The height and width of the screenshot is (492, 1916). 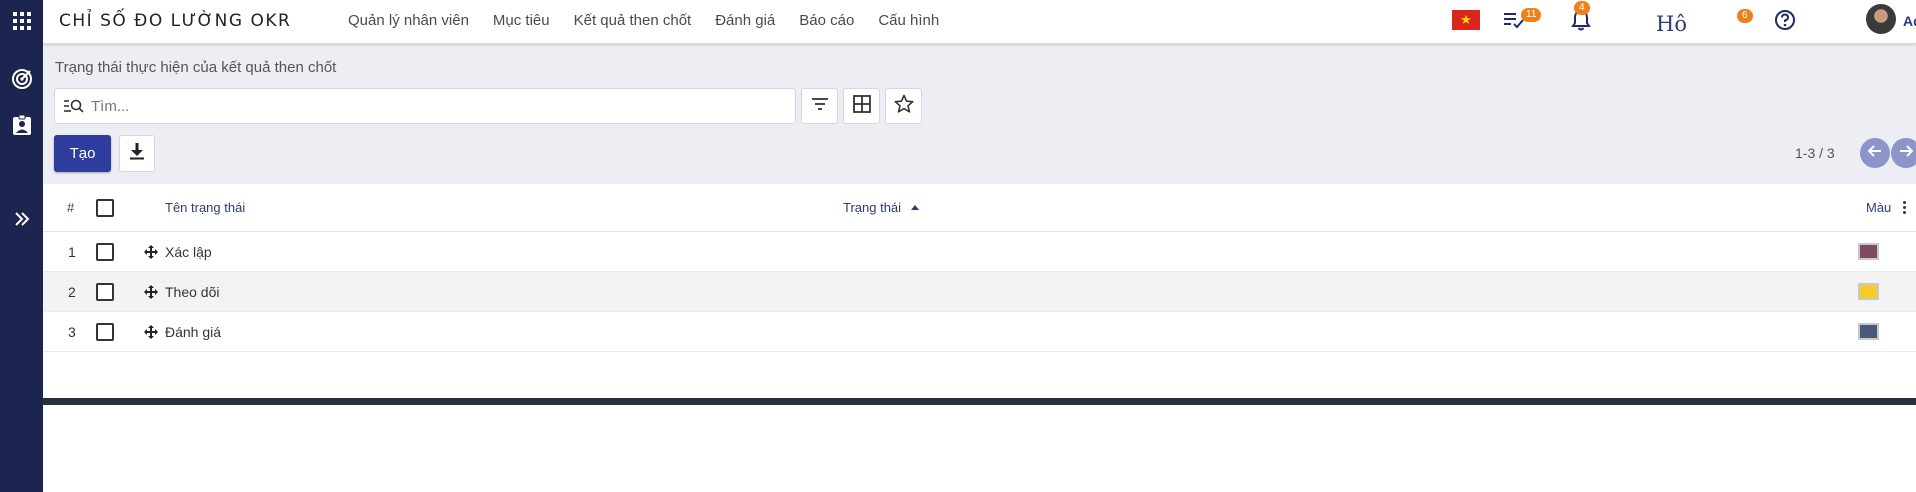 I want to click on footer-divider, so click(x=979, y=401).